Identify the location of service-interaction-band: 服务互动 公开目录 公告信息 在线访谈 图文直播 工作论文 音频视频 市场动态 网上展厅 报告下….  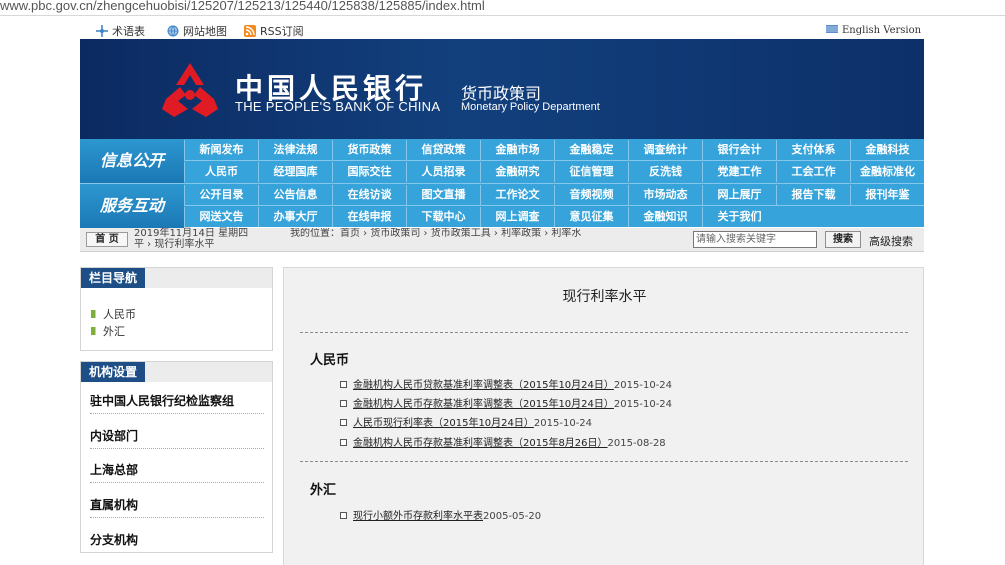
(502, 205).